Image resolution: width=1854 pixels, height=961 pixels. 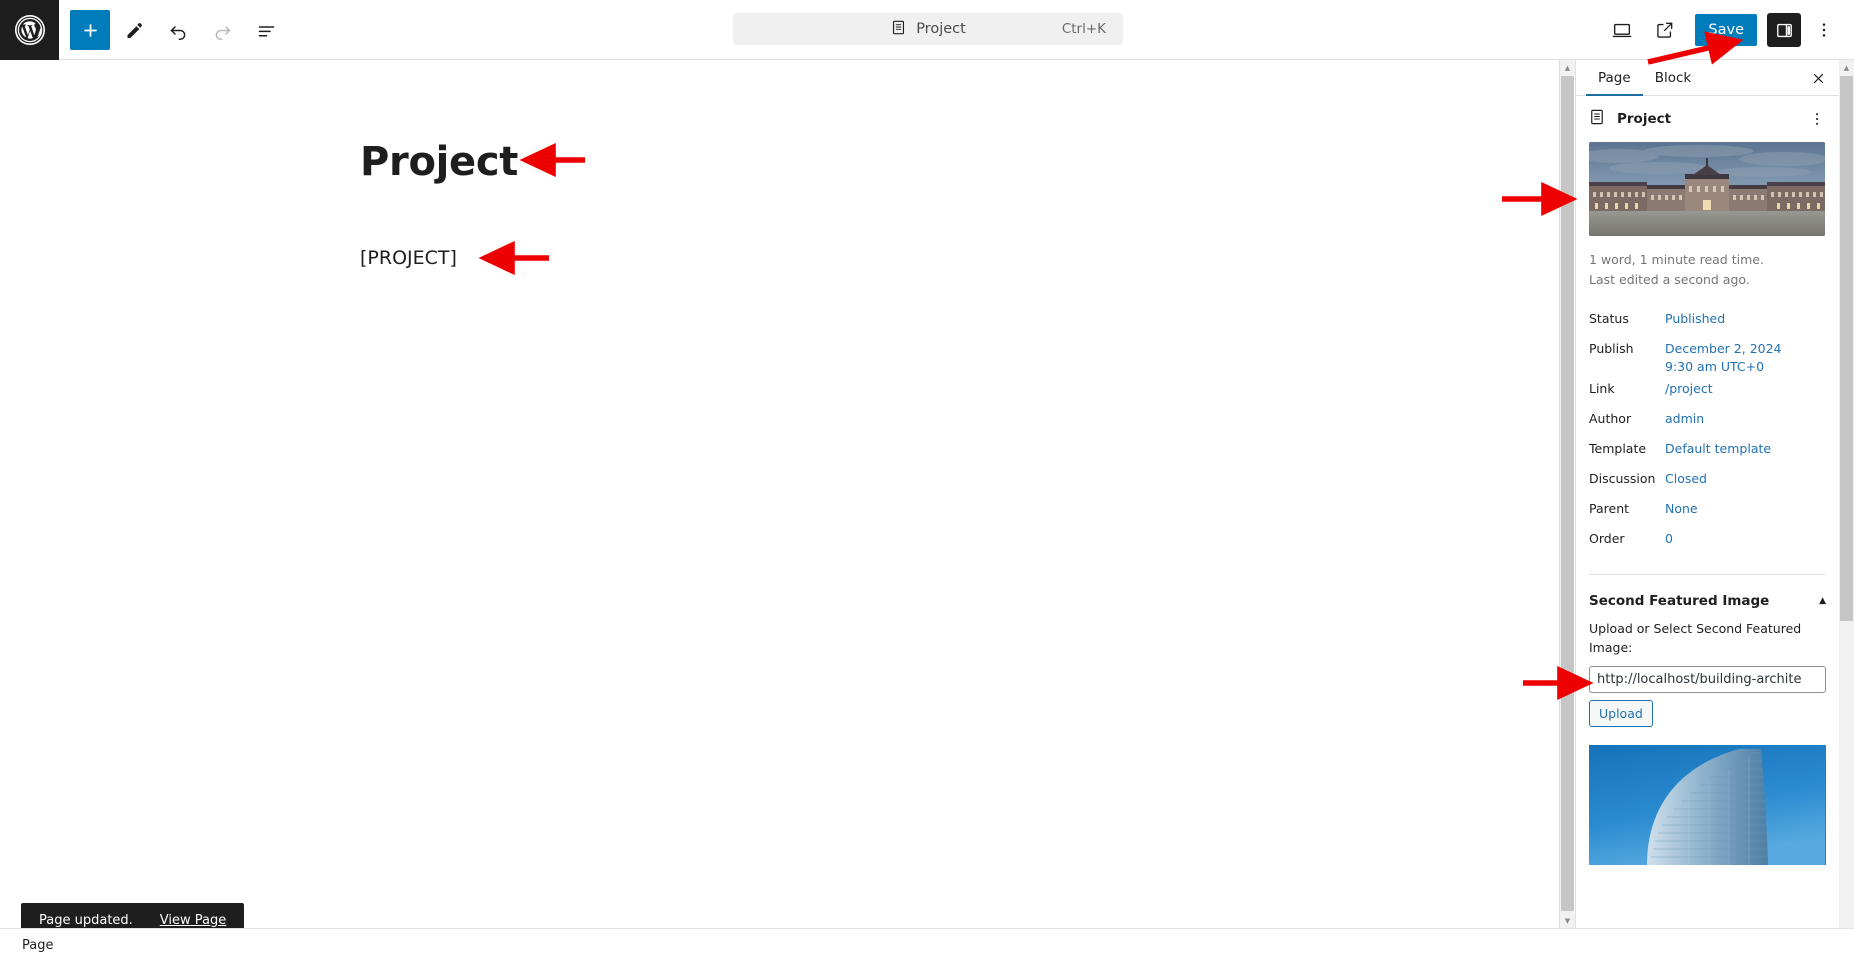 What do you see at coordinates (1681, 509) in the screenshot?
I see `parent-value-button: None` at bounding box center [1681, 509].